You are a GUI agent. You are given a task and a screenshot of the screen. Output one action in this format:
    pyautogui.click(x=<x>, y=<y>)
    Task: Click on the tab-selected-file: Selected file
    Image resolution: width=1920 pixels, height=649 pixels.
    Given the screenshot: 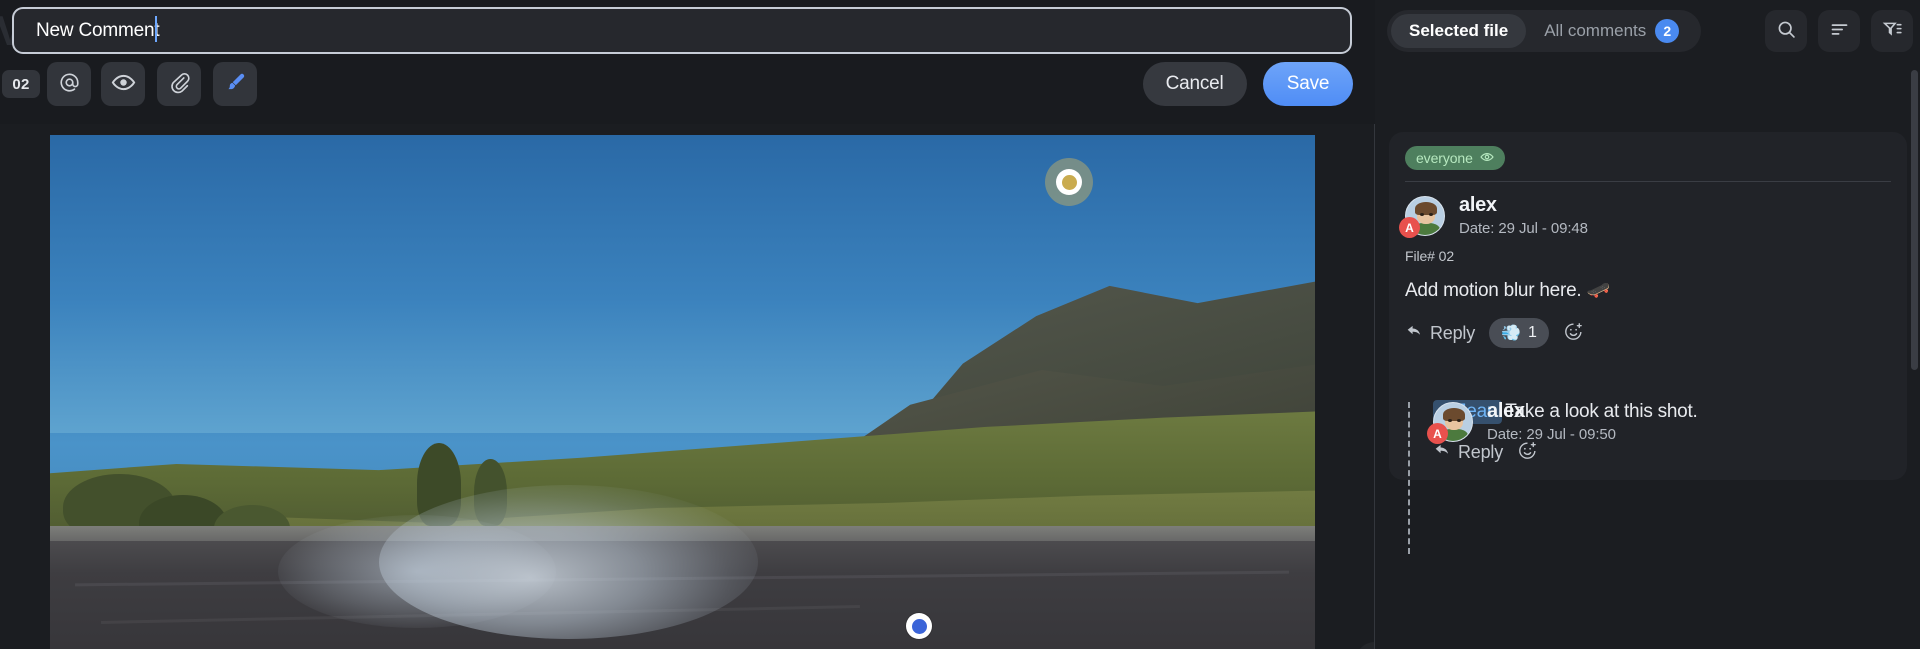 What is the action you would take?
    pyautogui.click(x=1459, y=31)
    